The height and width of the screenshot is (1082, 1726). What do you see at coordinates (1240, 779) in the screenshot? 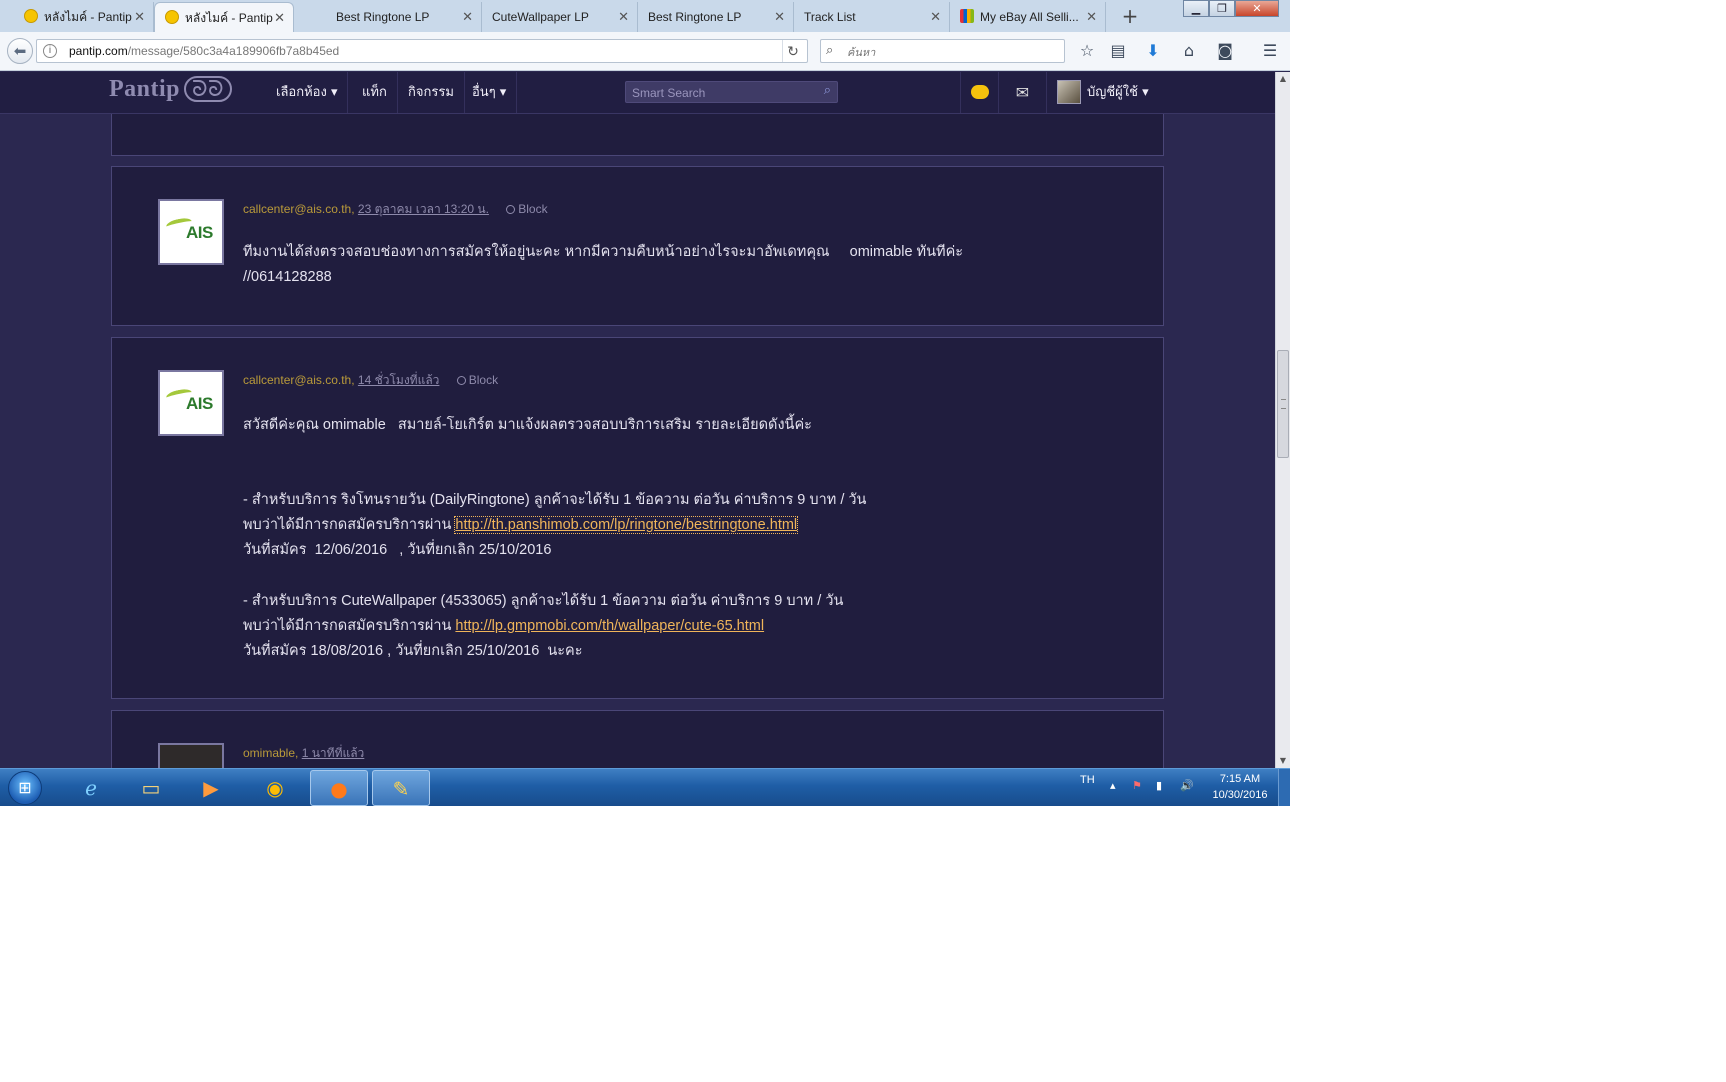
I see `clock-time: 7:15 AM` at bounding box center [1240, 779].